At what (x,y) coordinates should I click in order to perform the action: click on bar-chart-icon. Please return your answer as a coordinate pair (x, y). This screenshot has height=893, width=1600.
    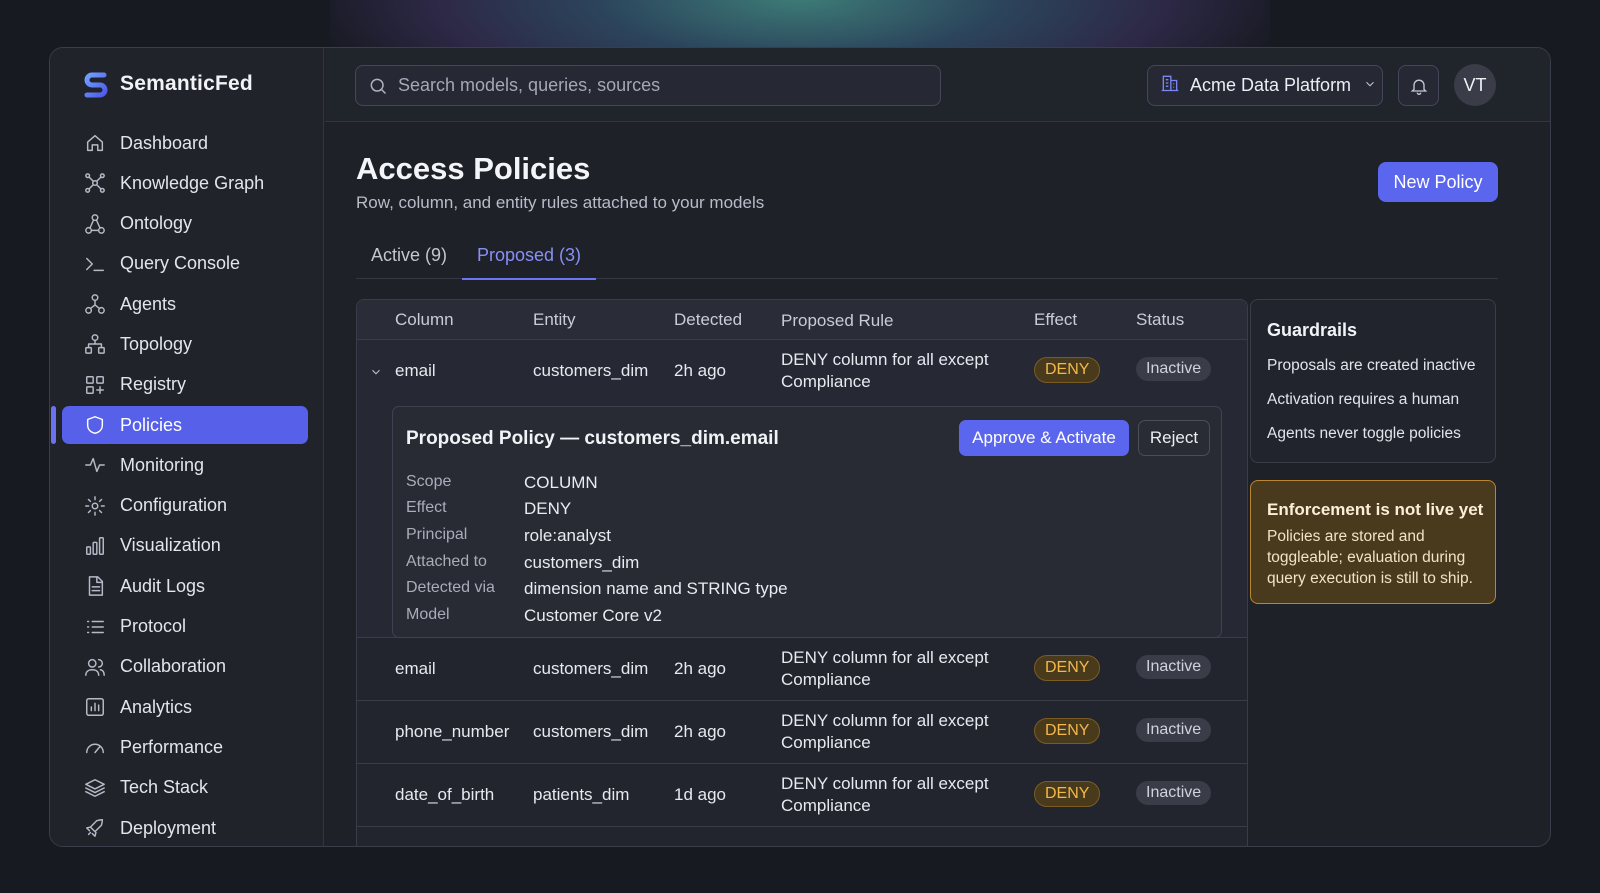
    Looking at the image, I should click on (95, 546).